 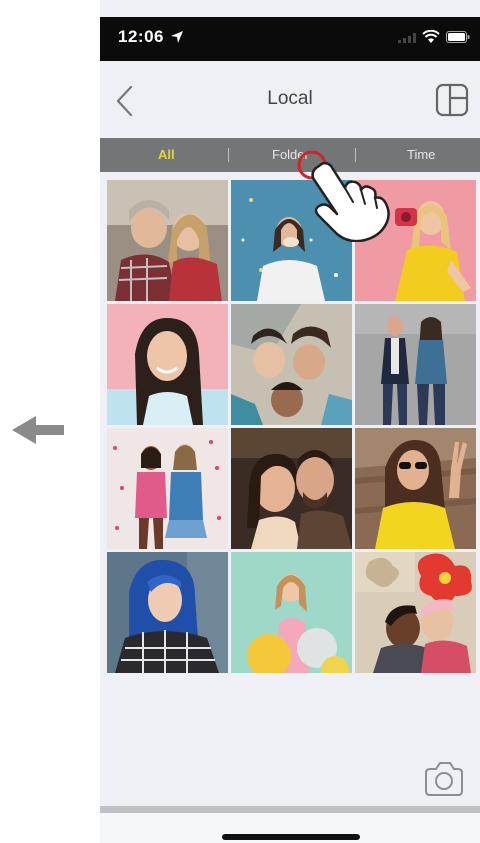 What do you see at coordinates (415, 612) in the screenshot?
I see `photo-thumbnail-couple-flowers` at bounding box center [415, 612].